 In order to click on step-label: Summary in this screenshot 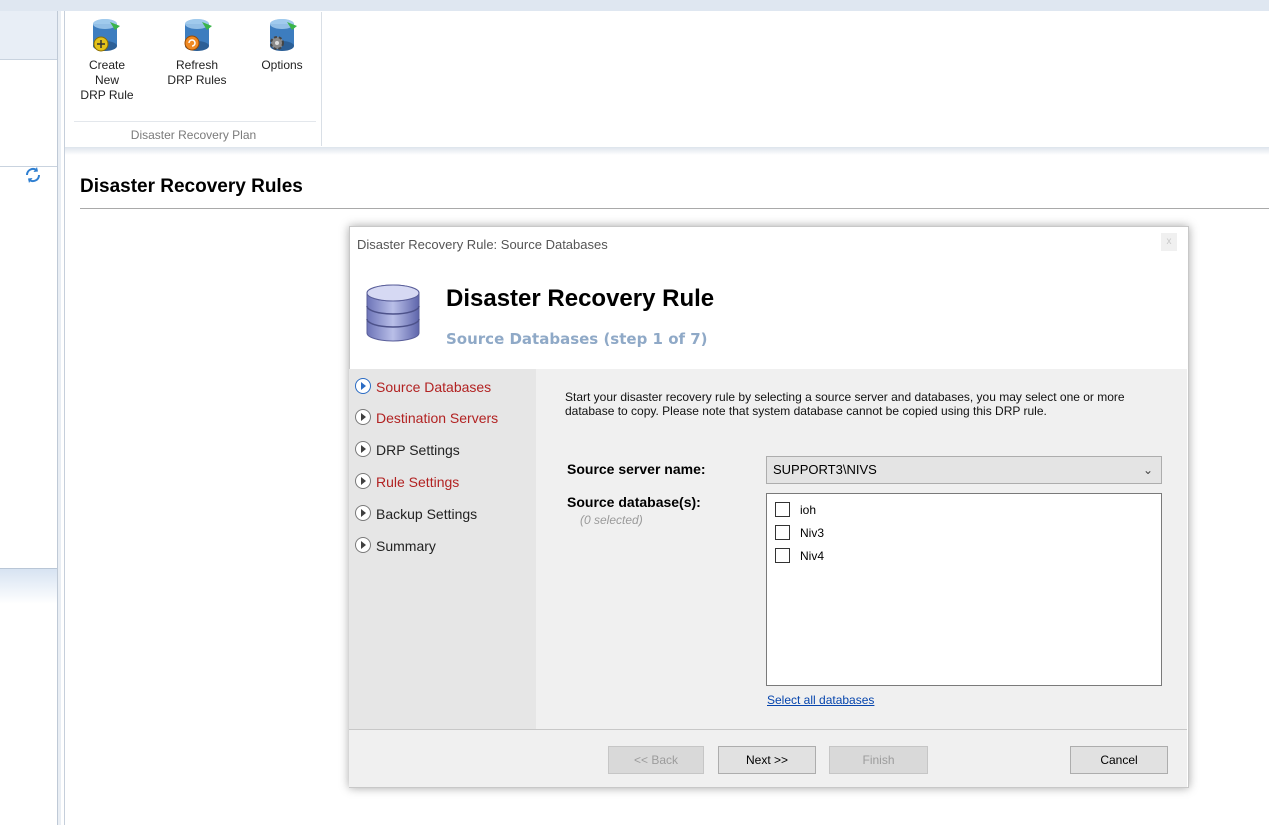, I will do `click(406, 546)`.